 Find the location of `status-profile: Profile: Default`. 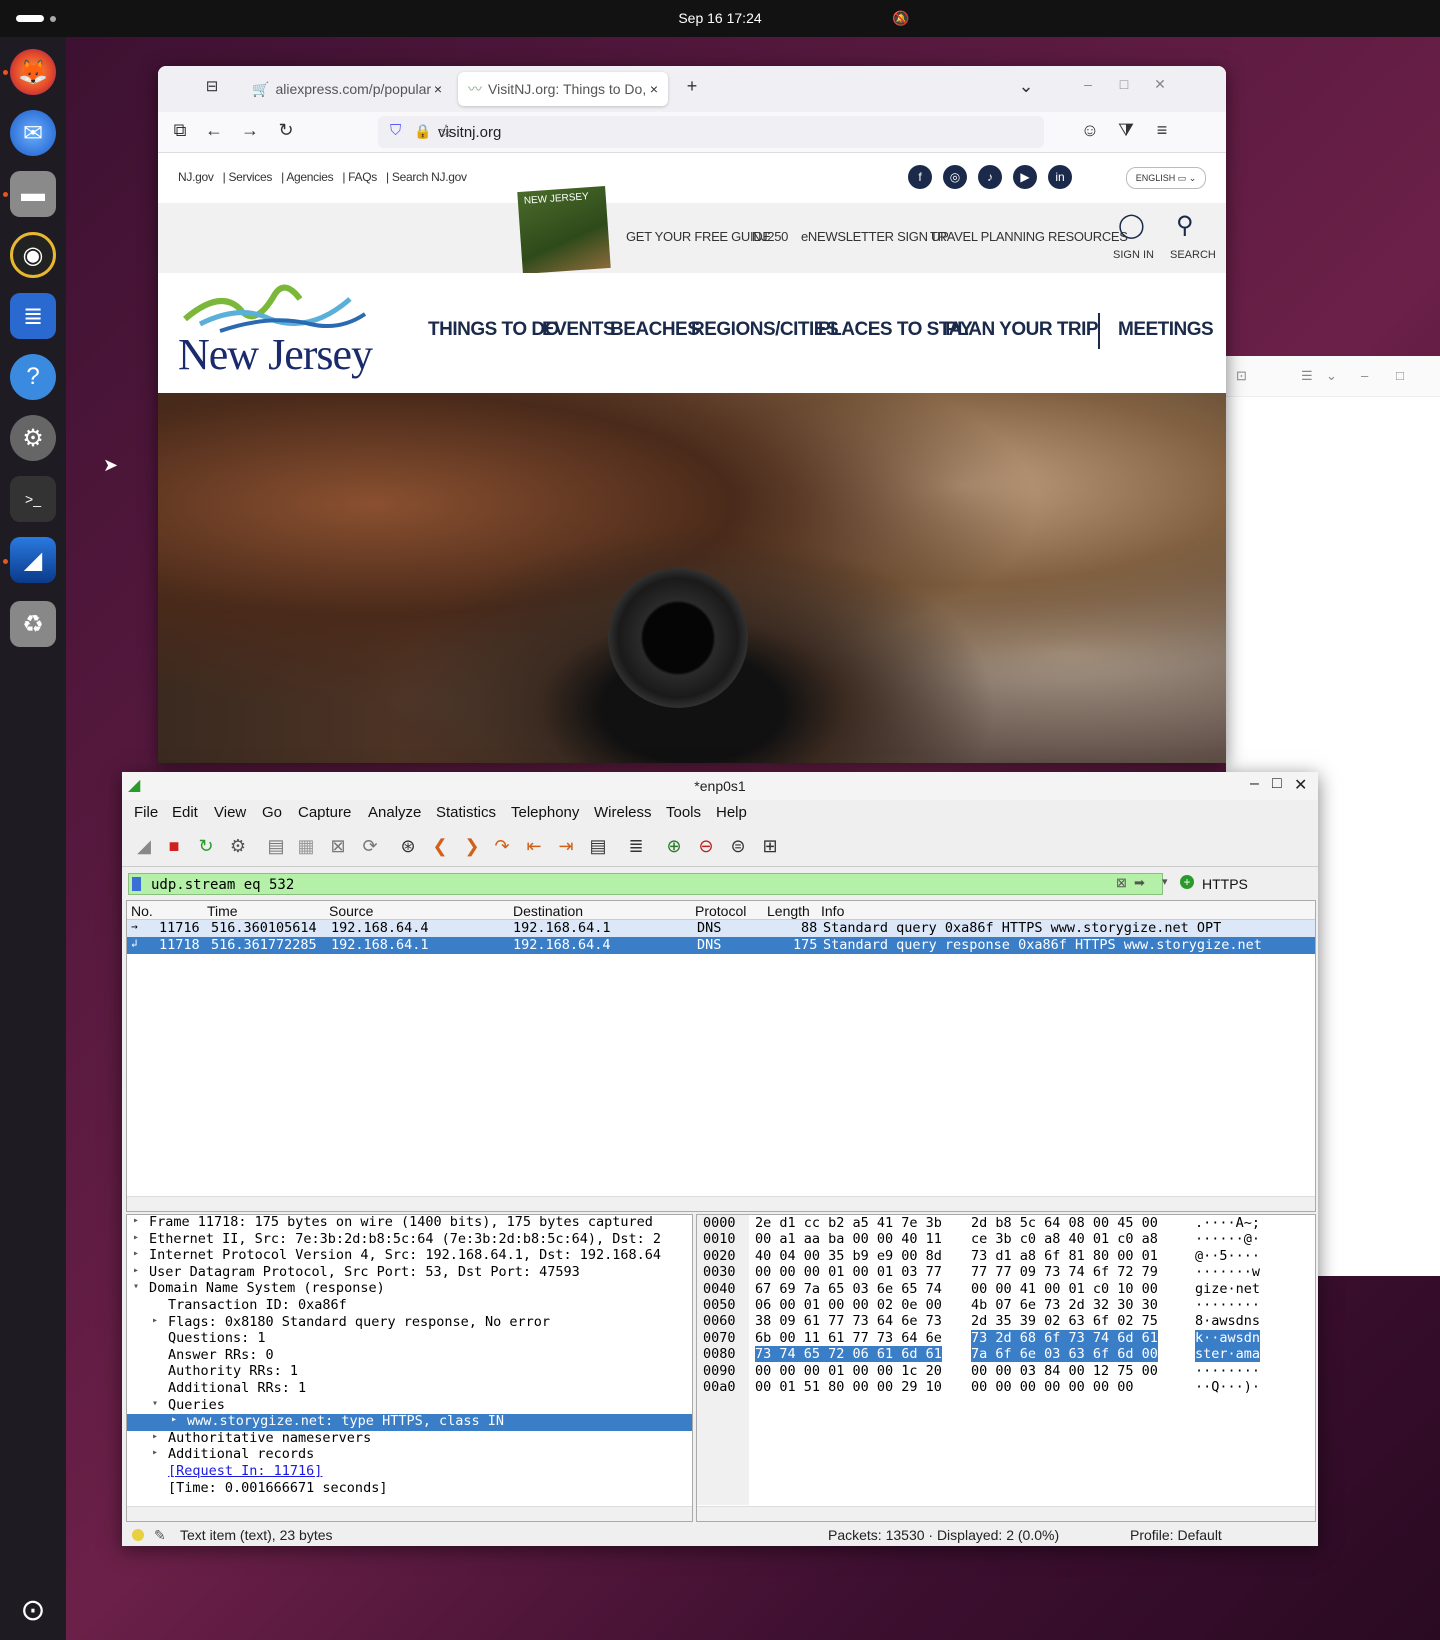

status-profile: Profile: Default is located at coordinates (1176, 1535).